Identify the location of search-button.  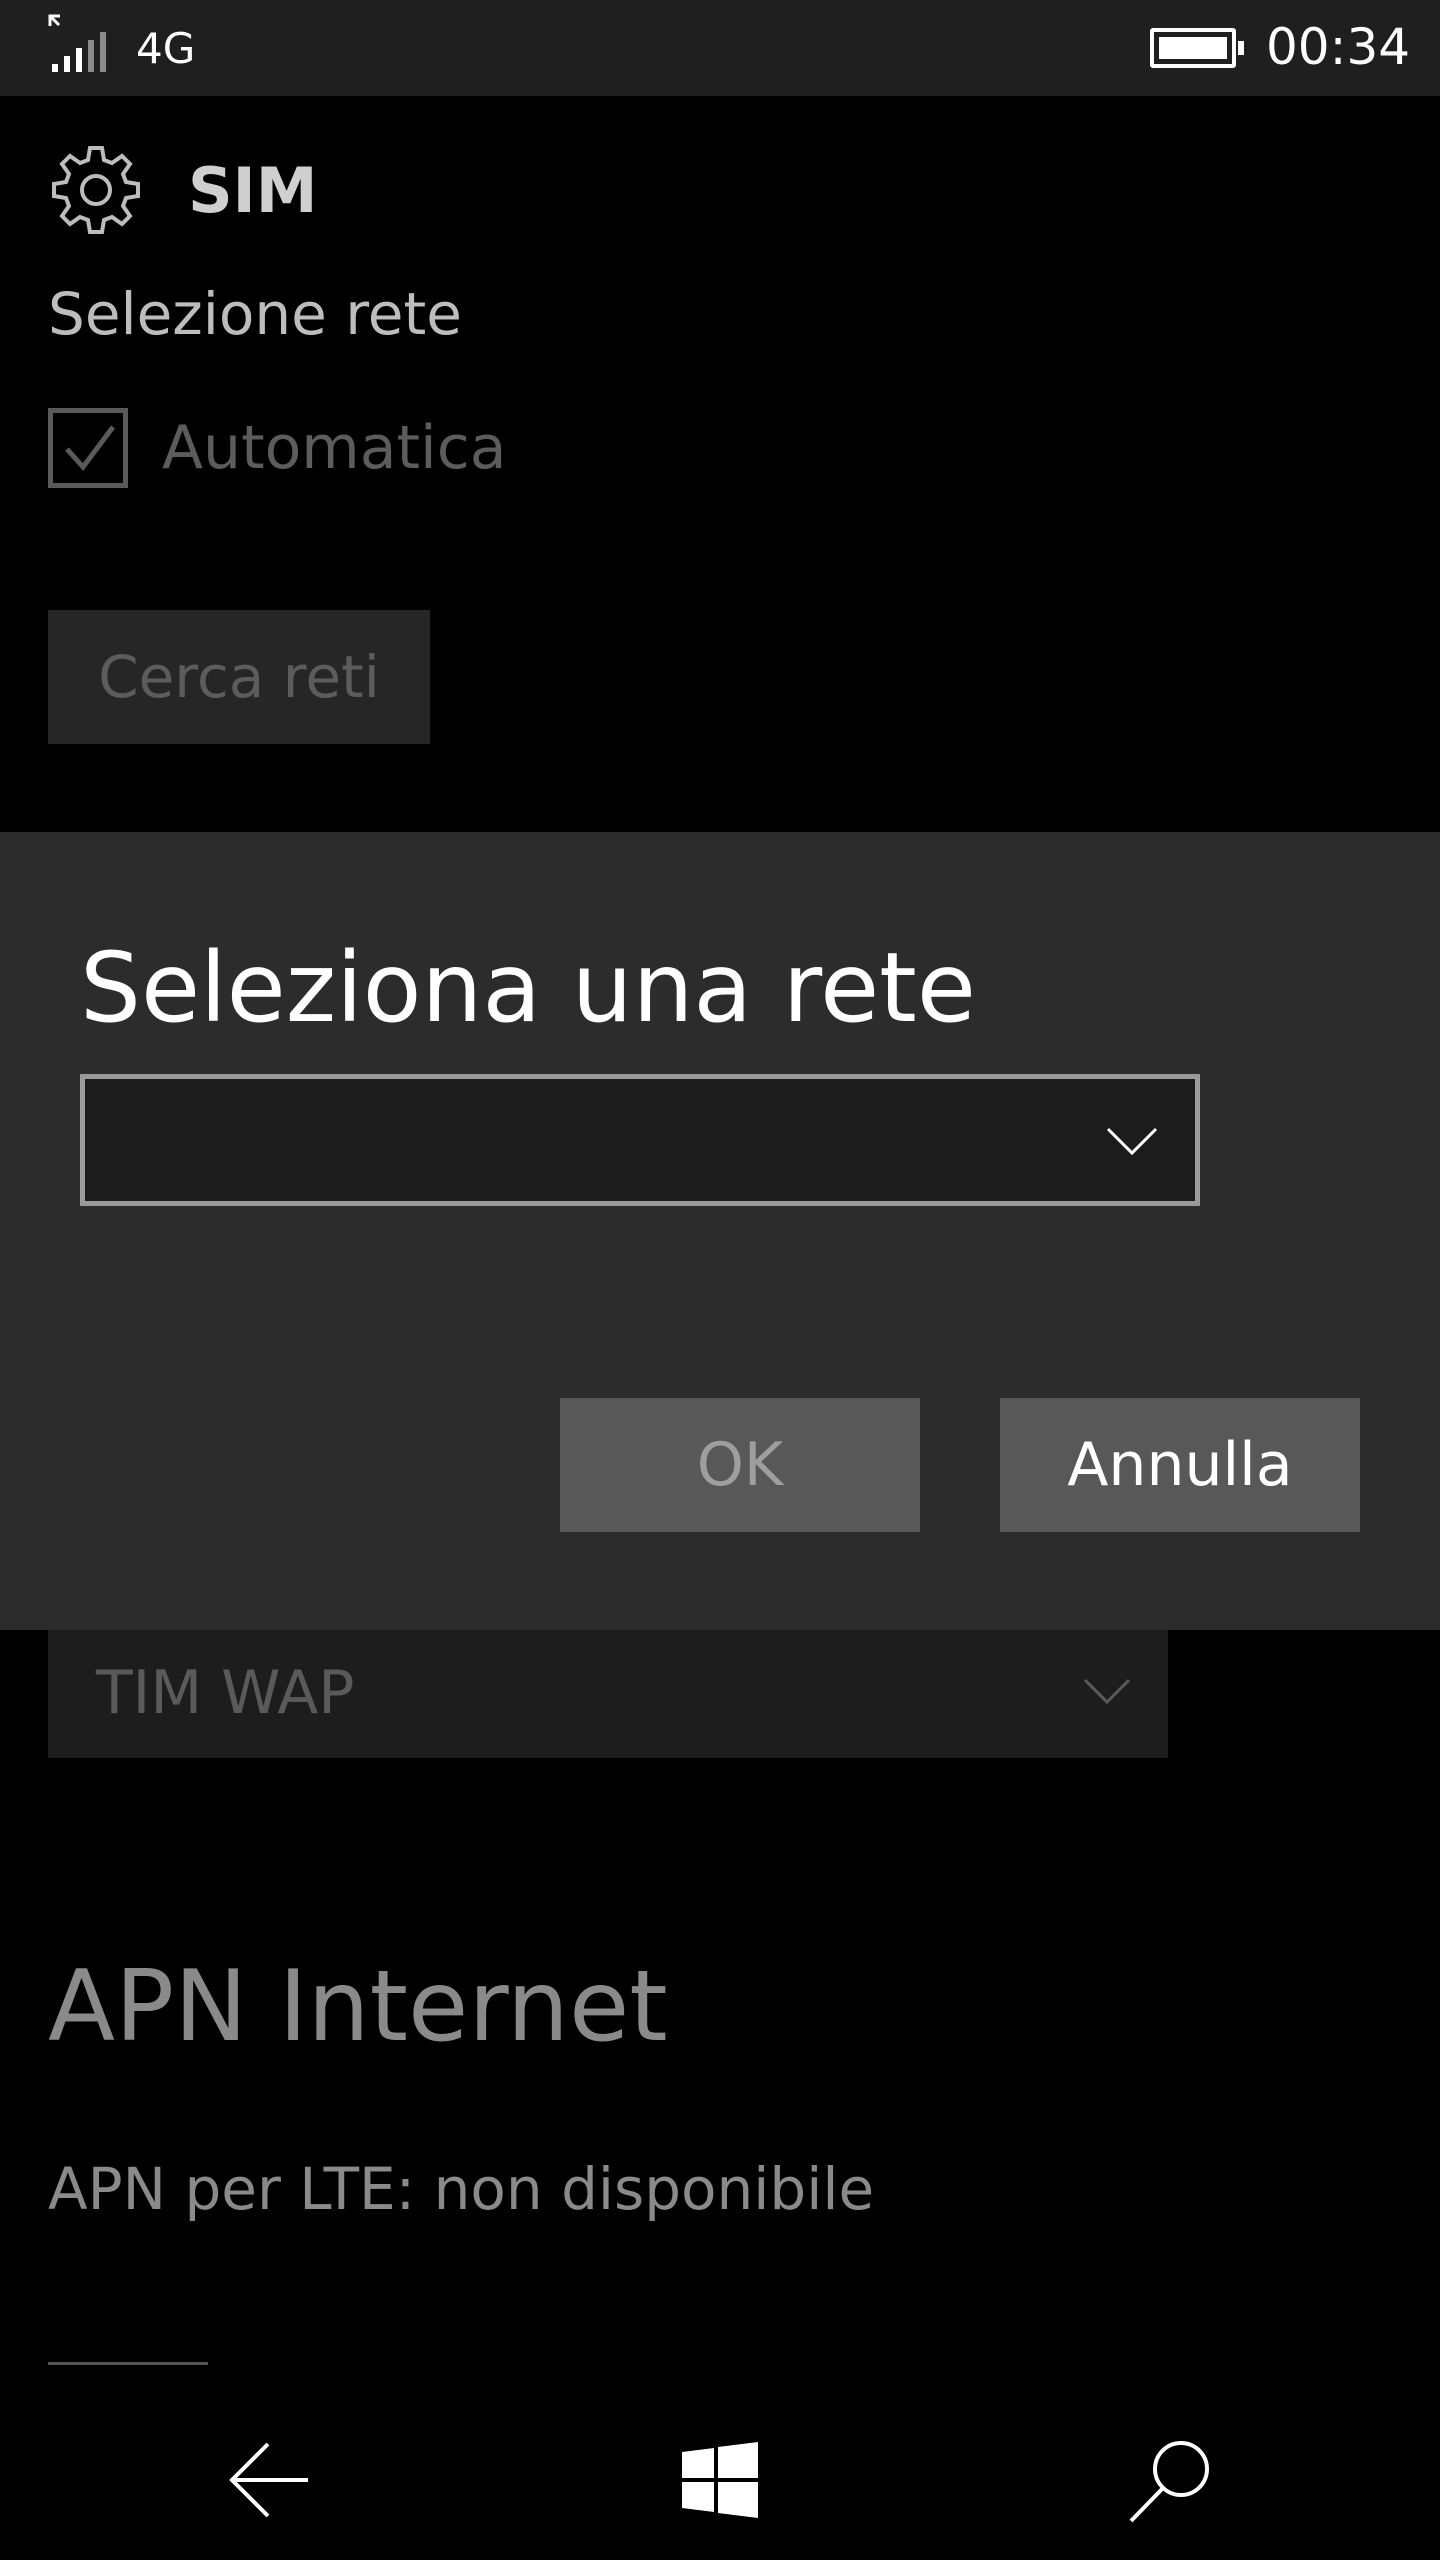
(1170, 2480).